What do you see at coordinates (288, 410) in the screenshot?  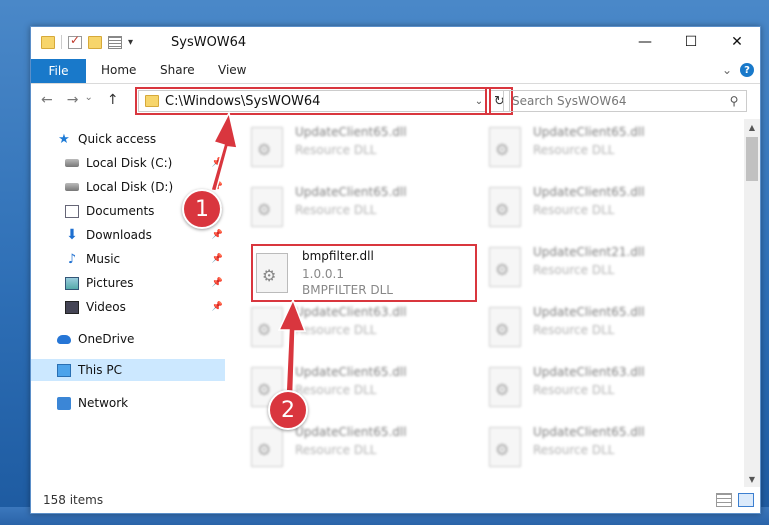 I see `callout-badge-2: 2` at bounding box center [288, 410].